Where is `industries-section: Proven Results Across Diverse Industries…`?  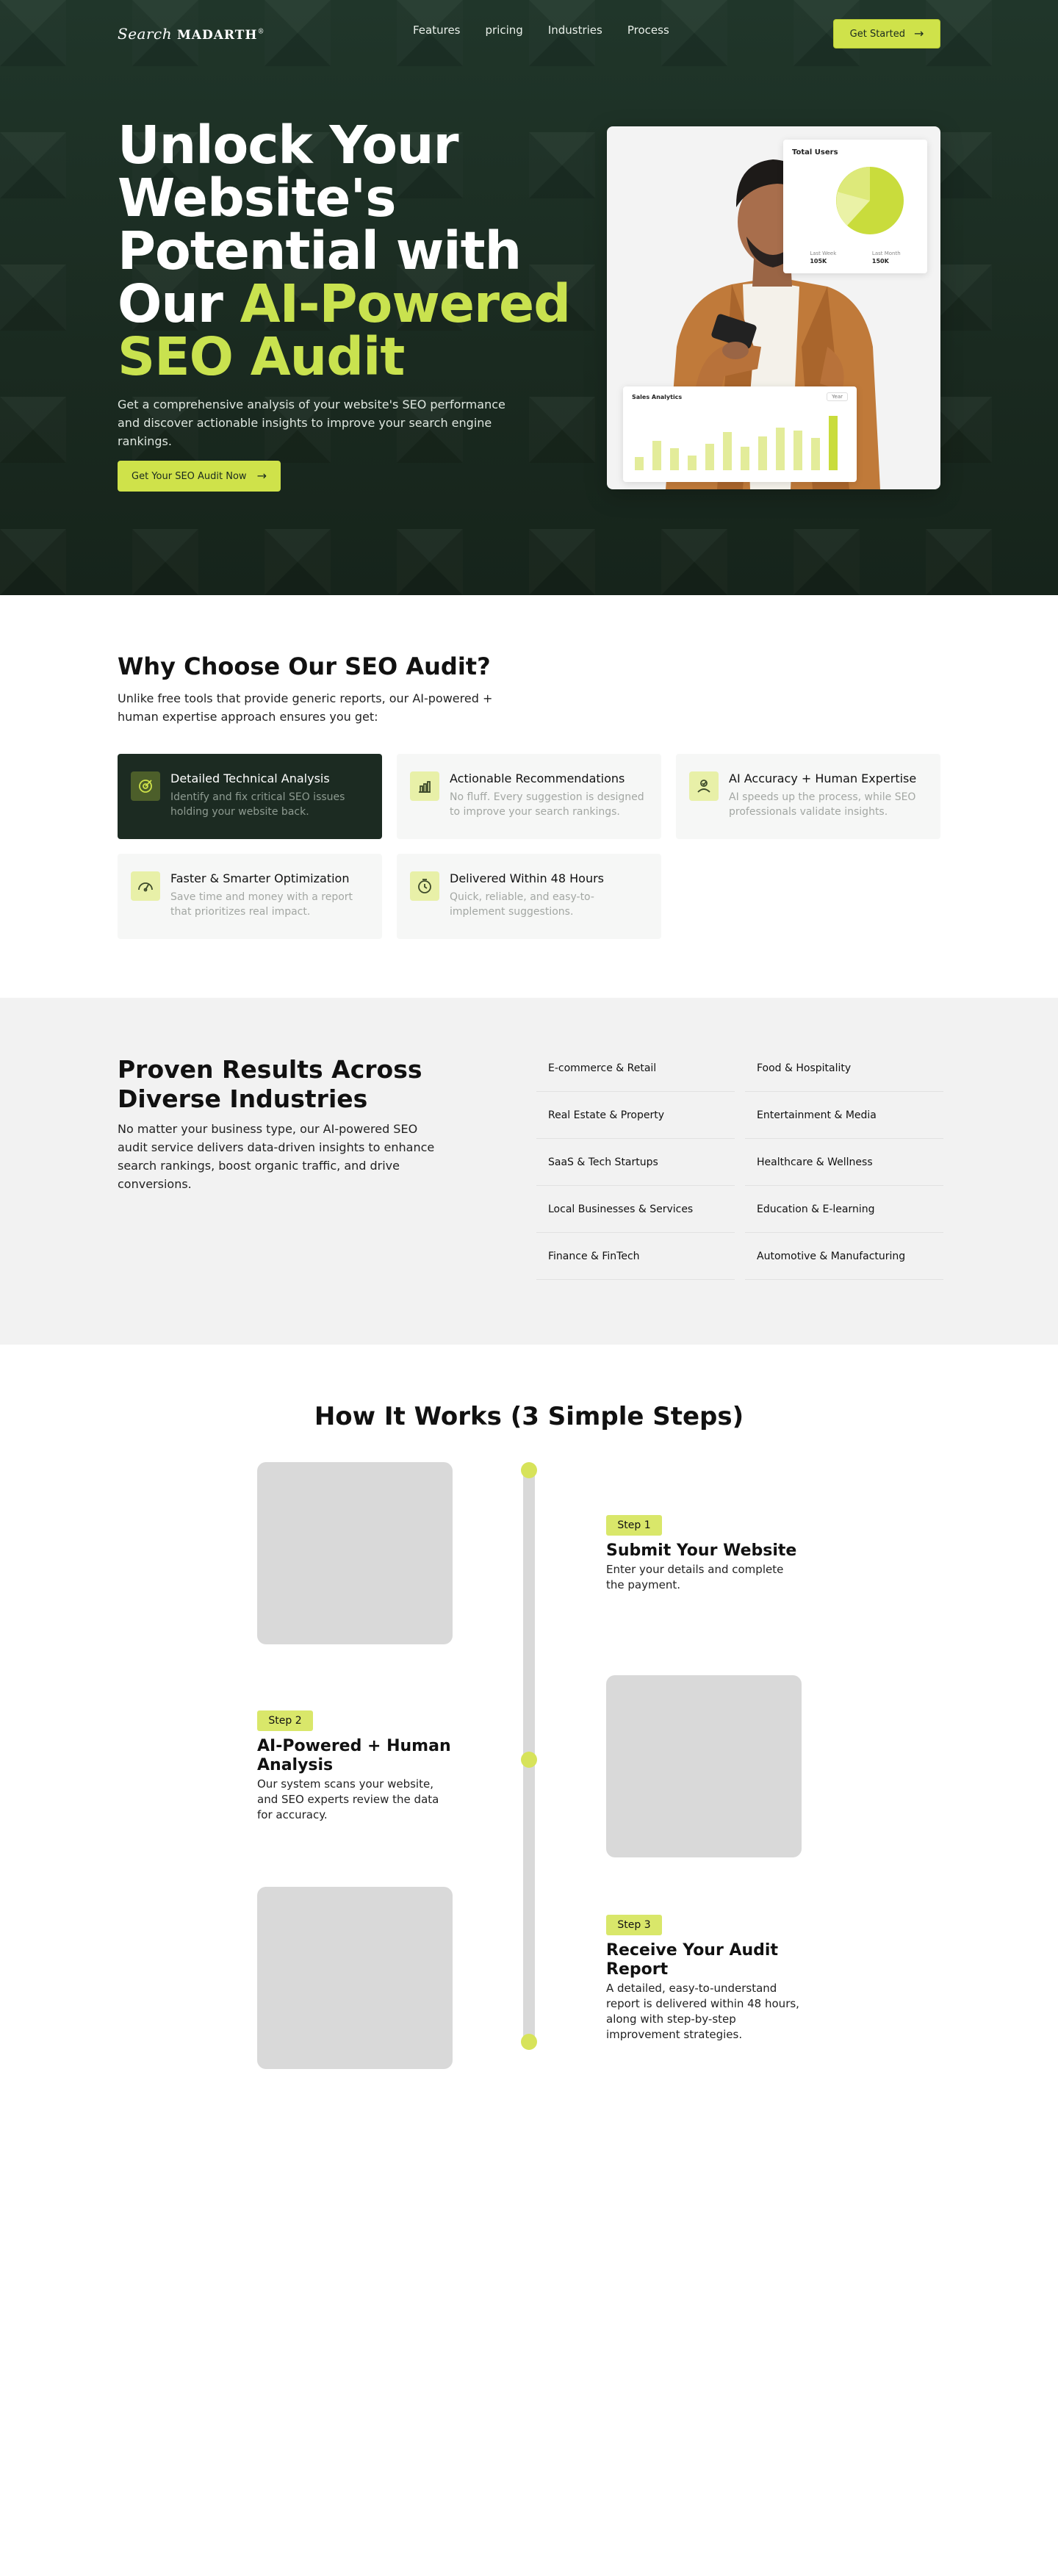 industries-section: Proven Results Across Diverse Industries… is located at coordinates (529, 1171).